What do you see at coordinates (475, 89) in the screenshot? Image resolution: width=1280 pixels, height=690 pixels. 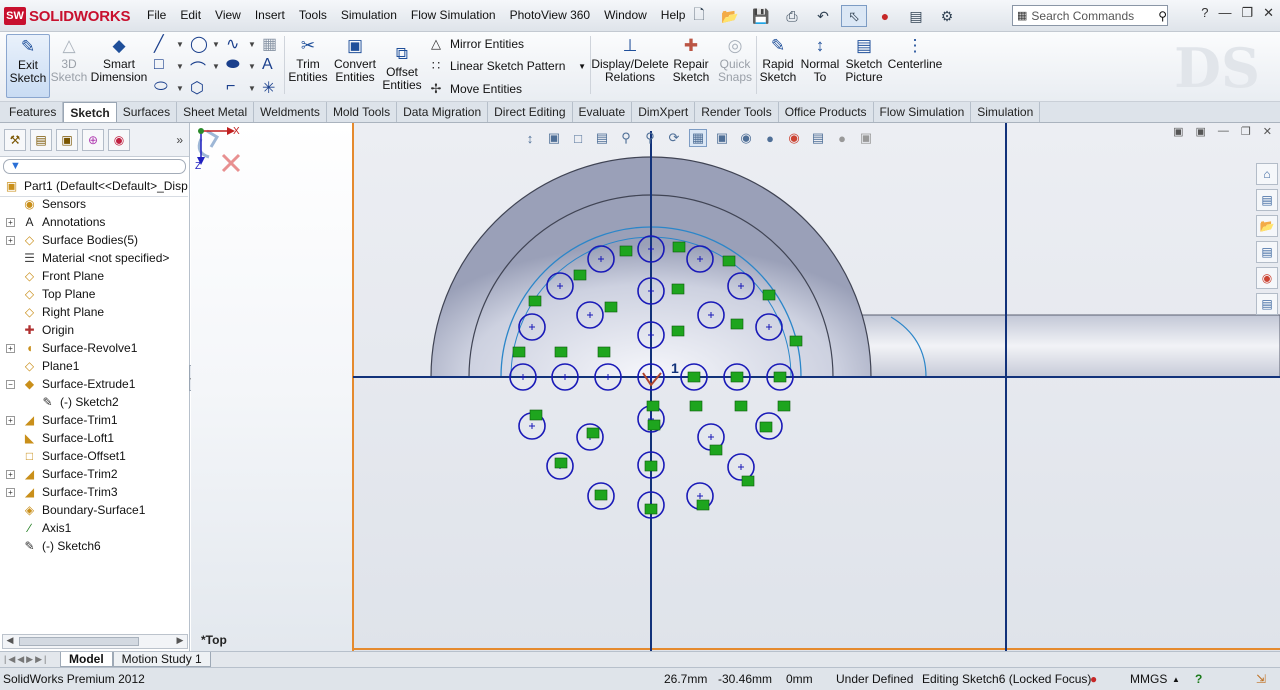 I see `move-entities-button: ✢ Move Entities` at bounding box center [475, 89].